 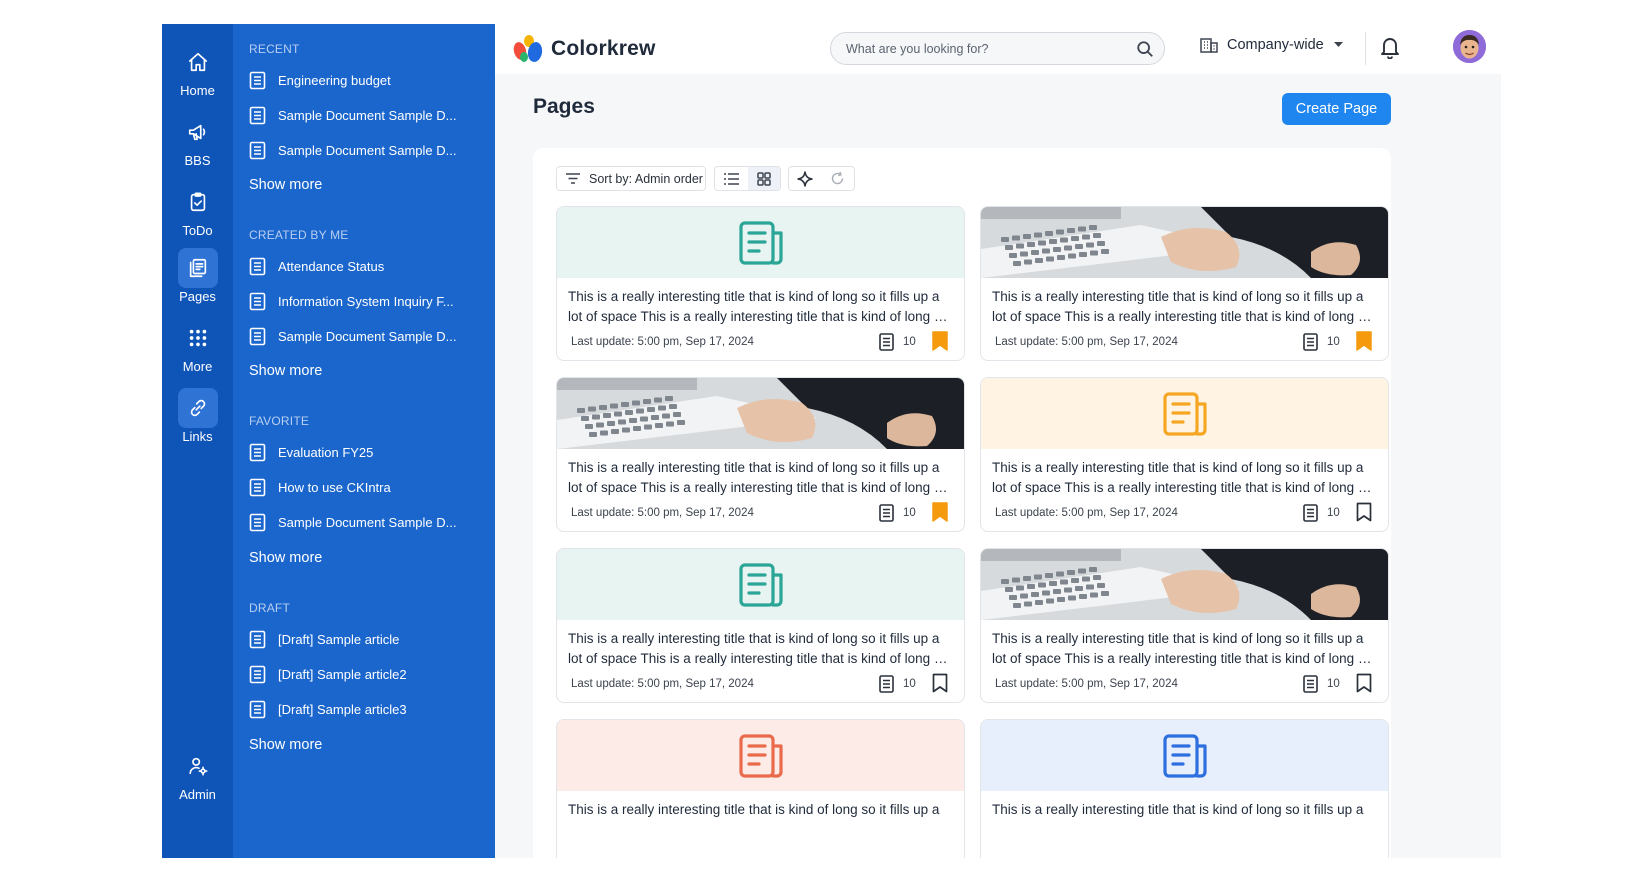 What do you see at coordinates (583, 49) in the screenshot?
I see `brand-logo: Colorkrew` at bounding box center [583, 49].